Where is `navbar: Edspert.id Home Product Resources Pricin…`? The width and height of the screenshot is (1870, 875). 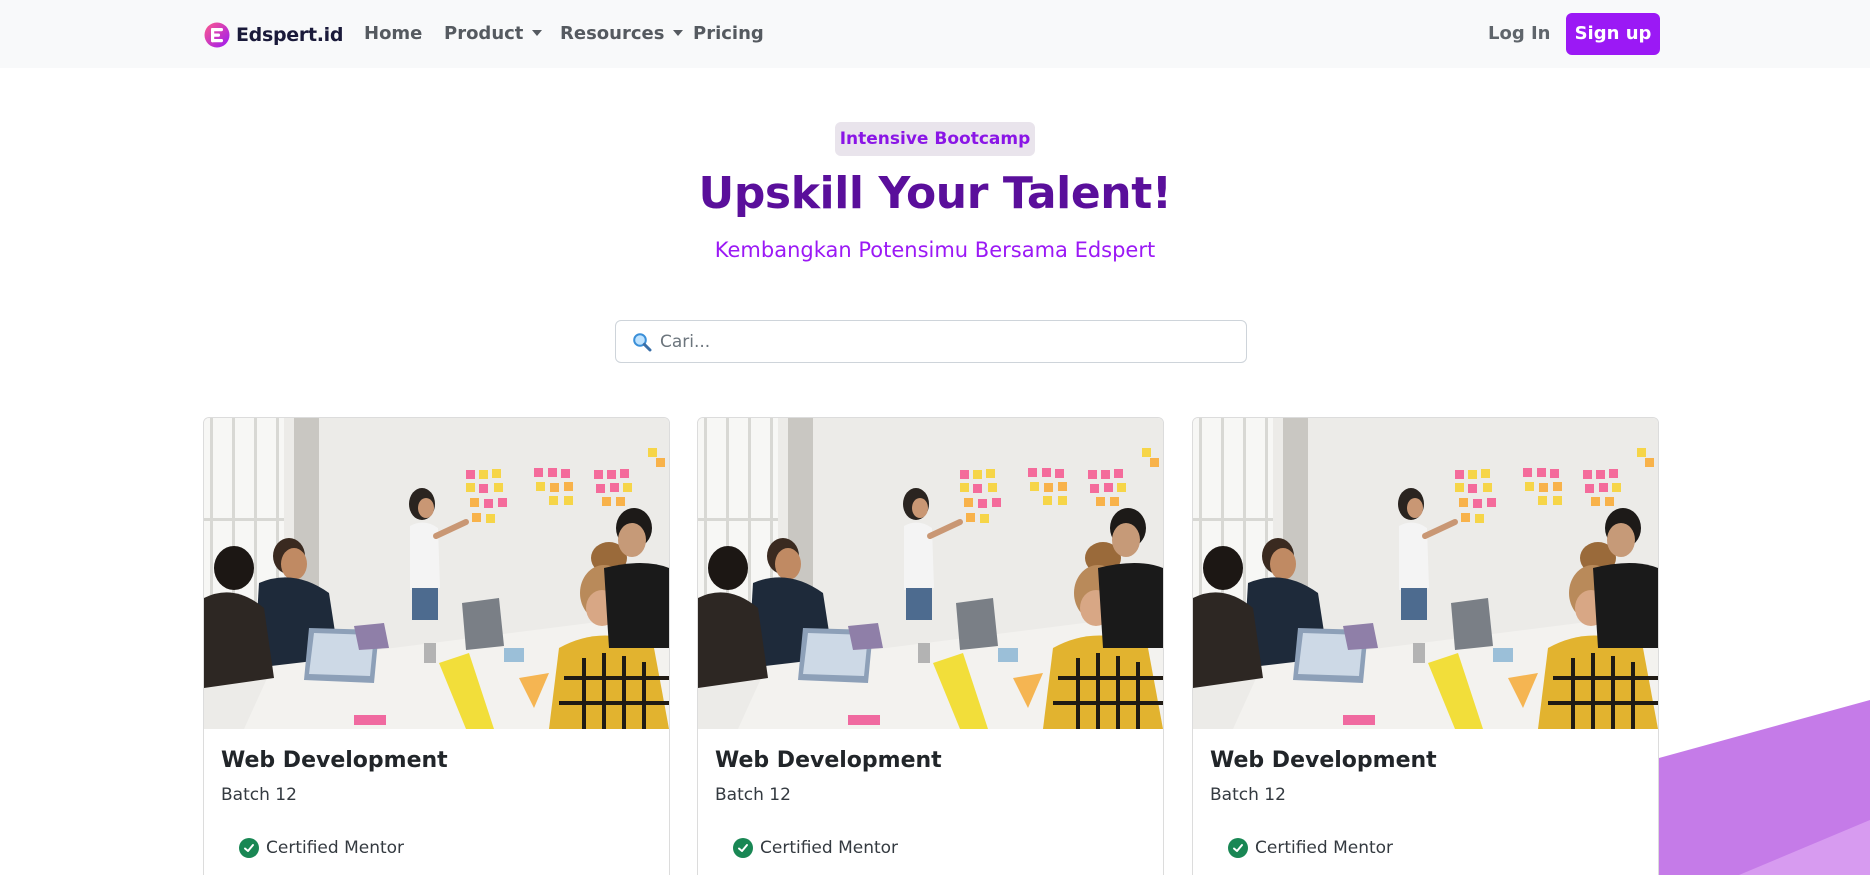 navbar: Edspert.id Home Product Resources Pricin… is located at coordinates (935, 34).